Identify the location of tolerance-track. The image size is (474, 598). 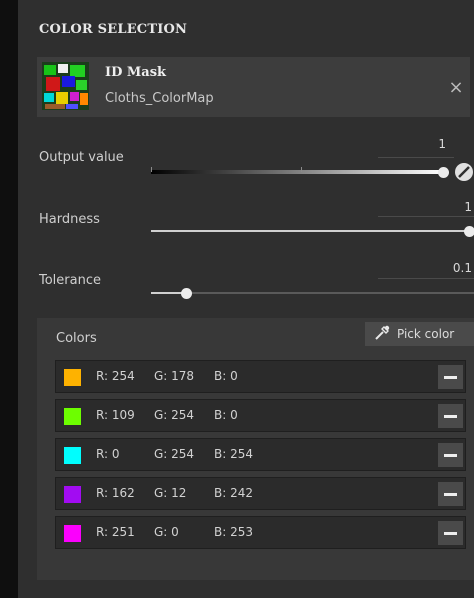
(330, 293).